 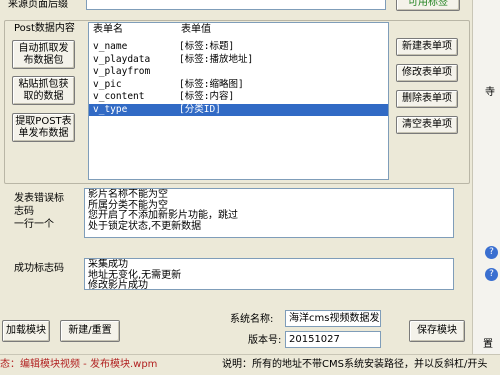 I want to click on column-header-value: 表单值, so click(x=282, y=30).